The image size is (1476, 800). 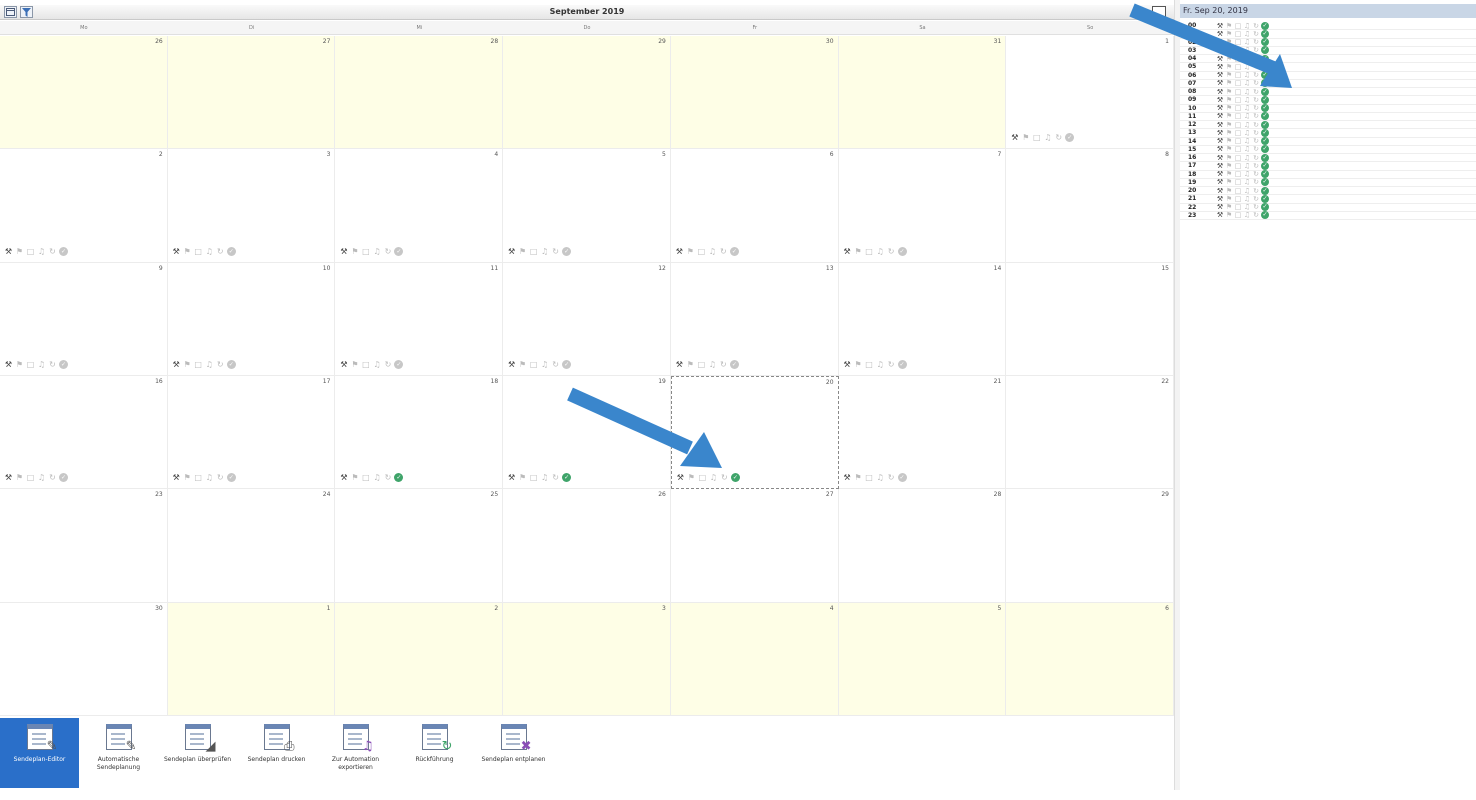 I want to click on toolbar-button: ✎ Automatische Sendeplanung, so click(x=118, y=753).